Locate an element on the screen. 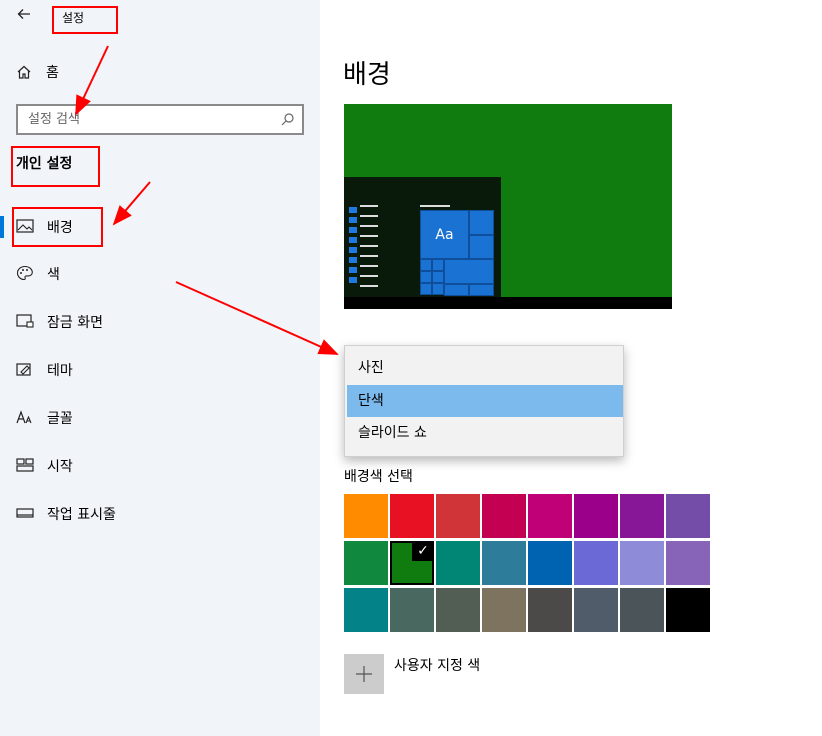 Image resolution: width=822 pixels, height=736 pixels. sidebar-item-theme: 테마 is located at coordinates (160, 369).